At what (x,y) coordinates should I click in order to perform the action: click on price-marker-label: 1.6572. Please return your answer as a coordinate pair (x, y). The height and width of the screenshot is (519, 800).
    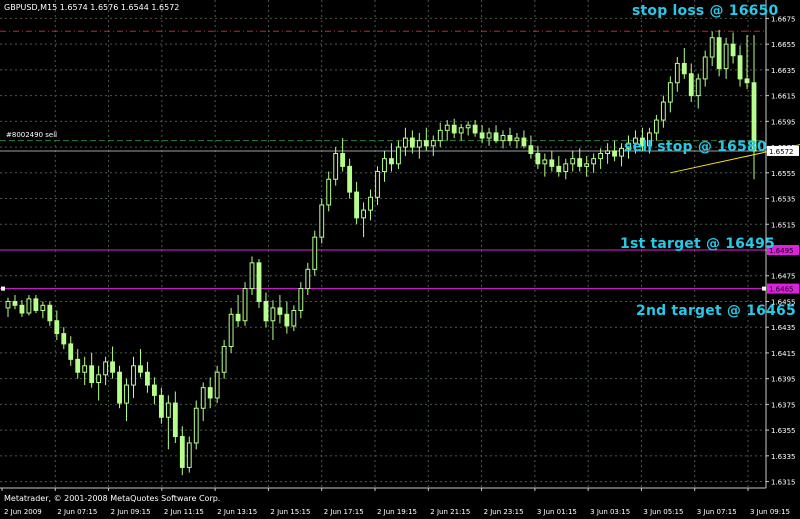
    Looking at the image, I should click on (781, 152).